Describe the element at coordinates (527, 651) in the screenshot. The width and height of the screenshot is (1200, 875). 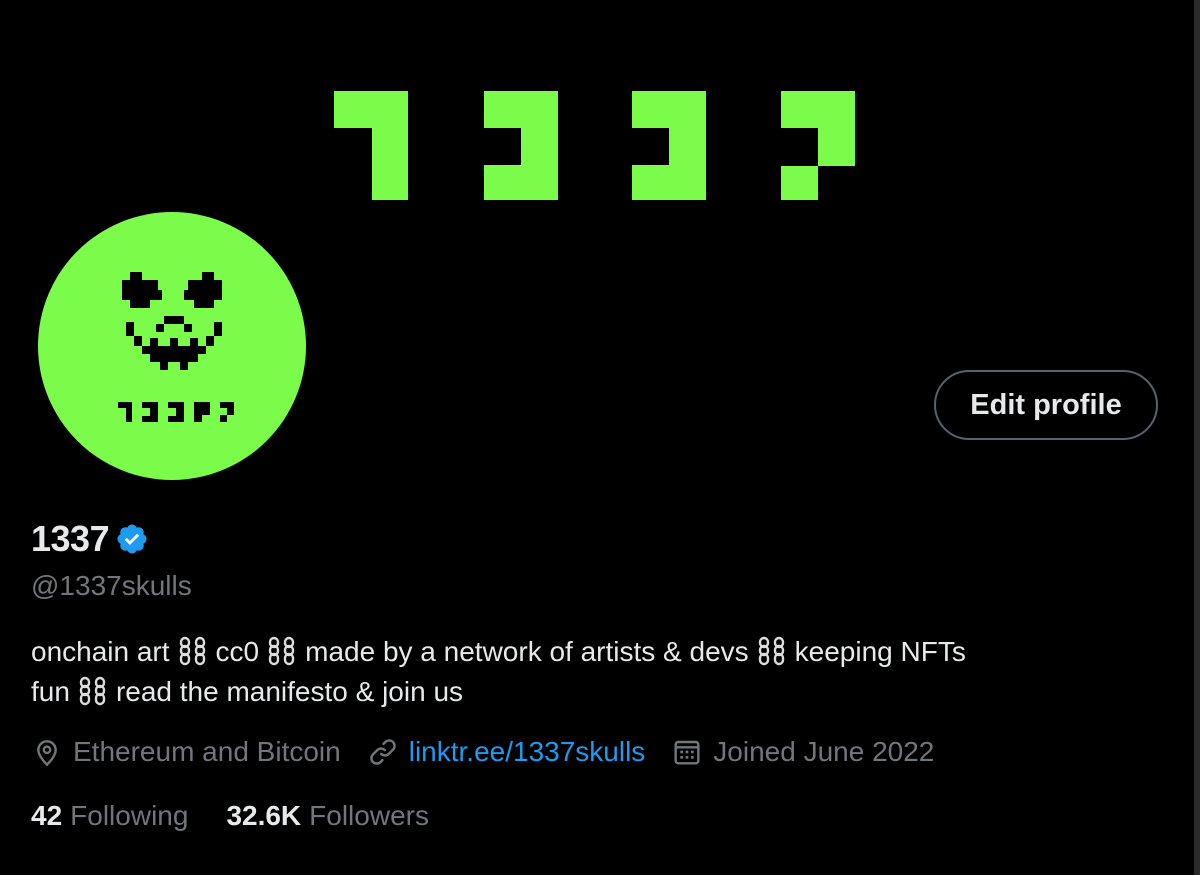
I see `bio-text: made by a network of artists & devs` at that location.